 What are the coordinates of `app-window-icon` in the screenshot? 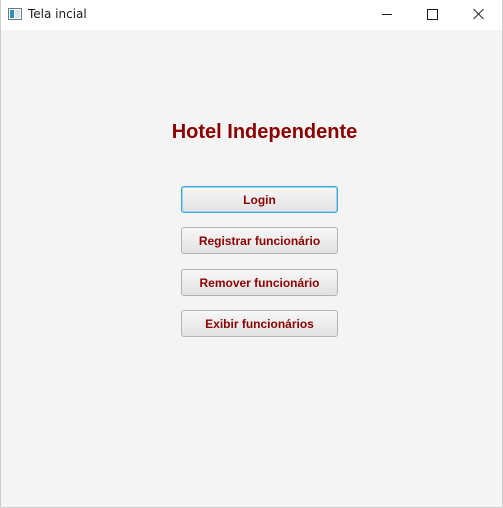 It's located at (15, 14).